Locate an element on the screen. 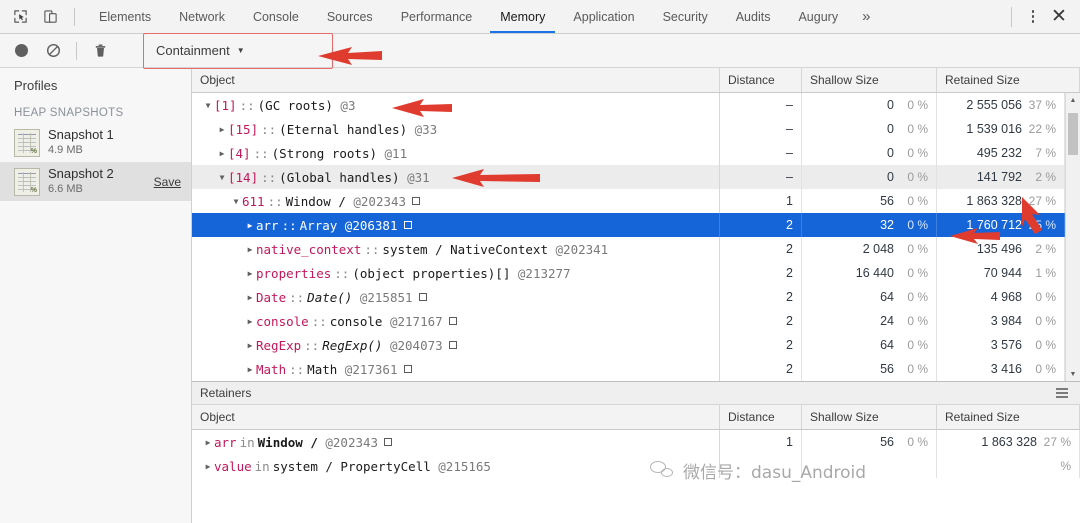  object-separator: in is located at coordinates (247, 442).